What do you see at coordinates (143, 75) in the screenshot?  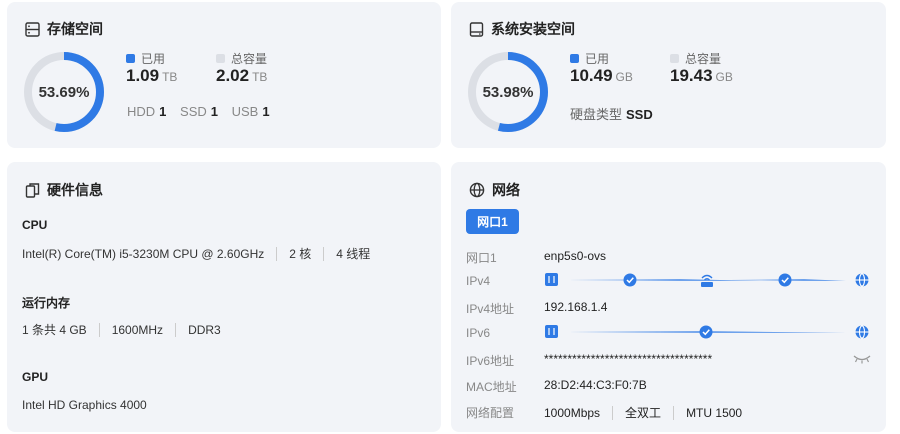 I see `storage-used-number: 1.09` at bounding box center [143, 75].